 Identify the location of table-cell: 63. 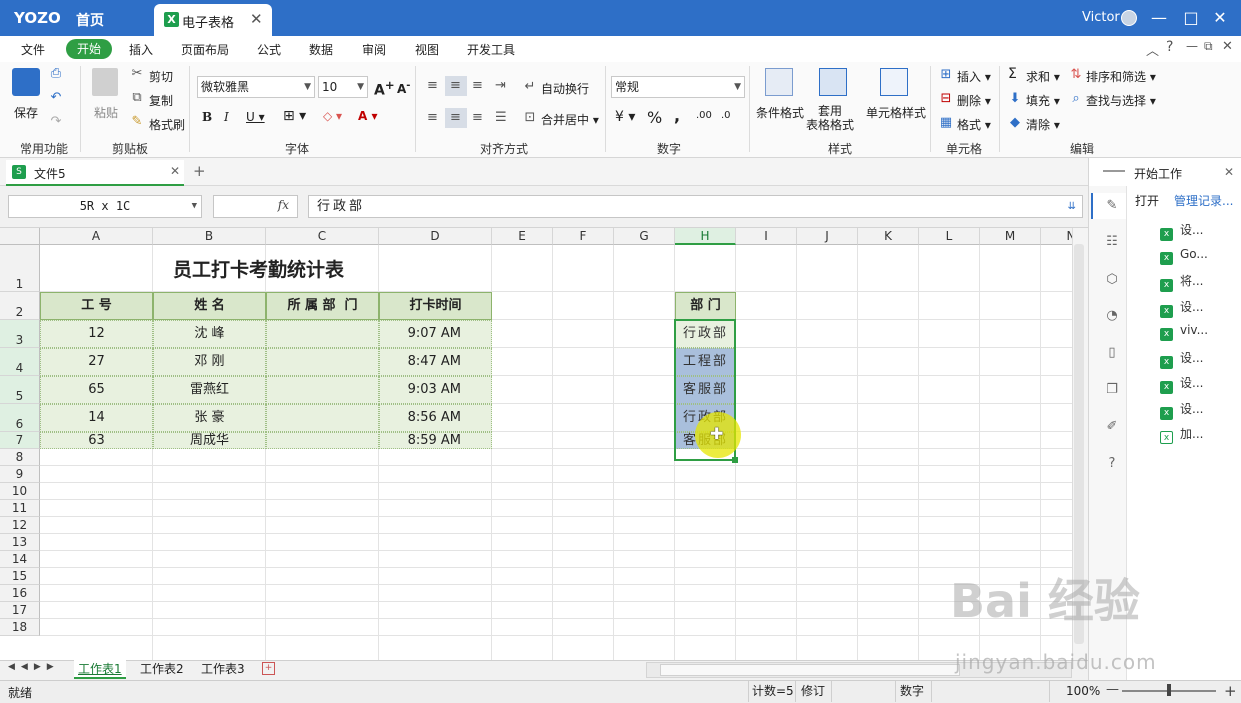
(96, 440).